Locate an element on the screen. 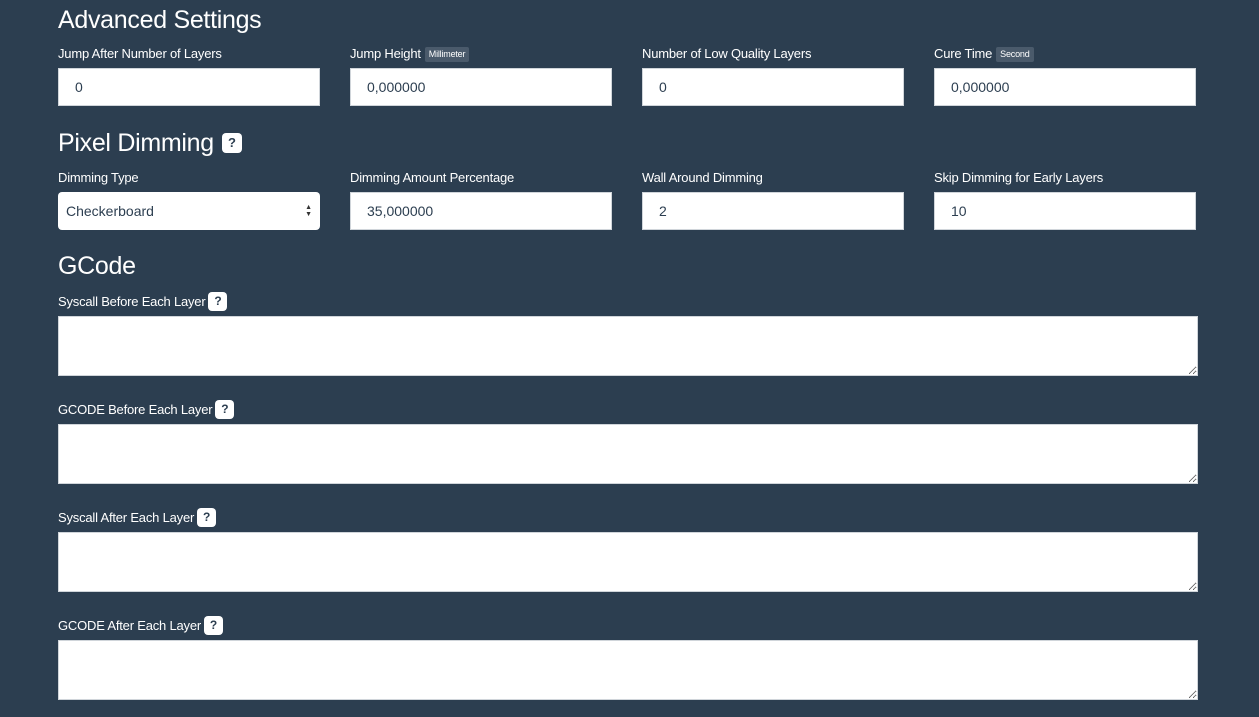  jump-height-field: Jump Height Millimeter is located at coordinates (481, 76).